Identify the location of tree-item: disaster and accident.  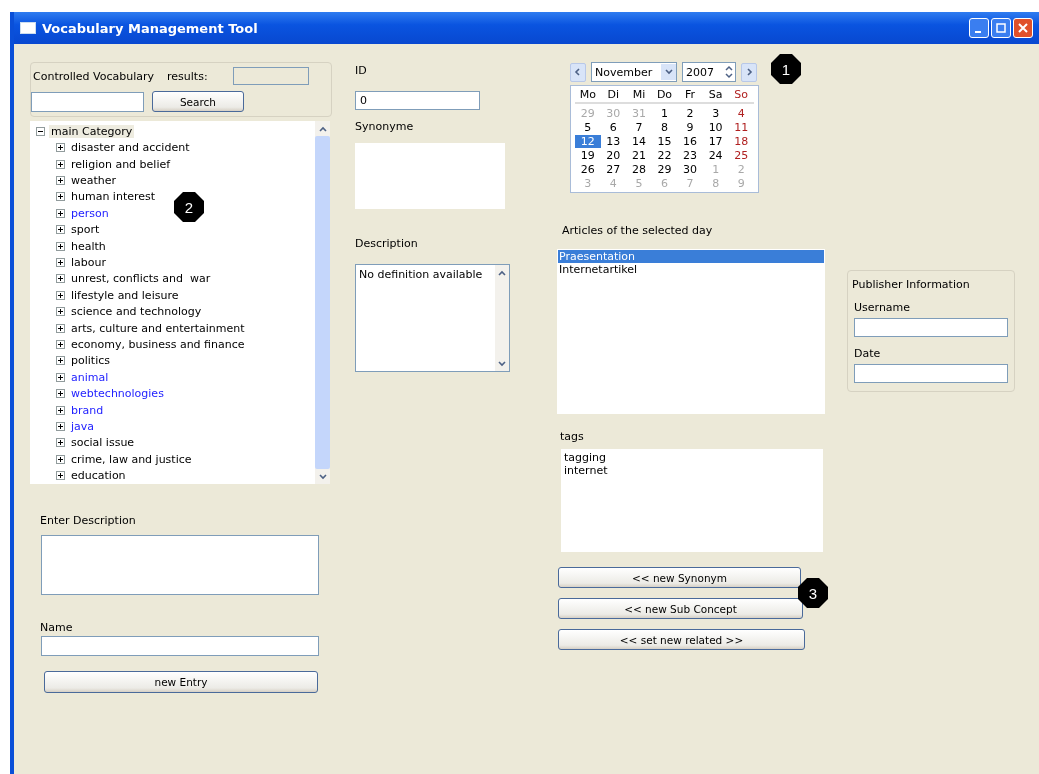
(130, 148).